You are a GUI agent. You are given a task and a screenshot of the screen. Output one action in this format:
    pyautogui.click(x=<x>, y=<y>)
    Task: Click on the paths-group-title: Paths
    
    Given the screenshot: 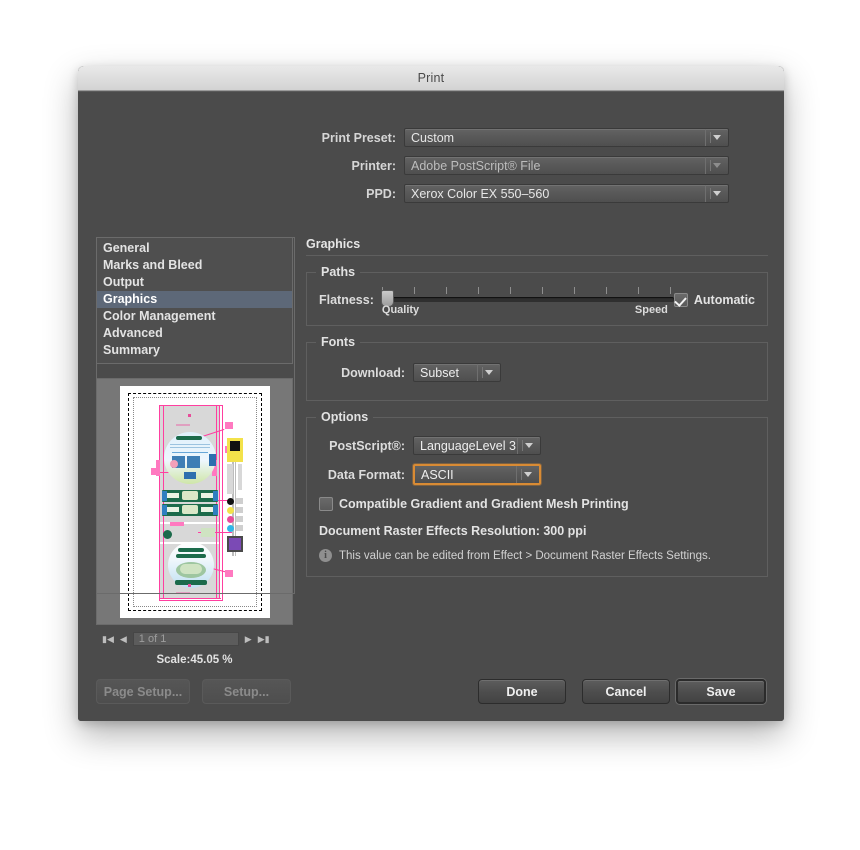 What is the action you would take?
    pyautogui.click(x=338, y=272)
    